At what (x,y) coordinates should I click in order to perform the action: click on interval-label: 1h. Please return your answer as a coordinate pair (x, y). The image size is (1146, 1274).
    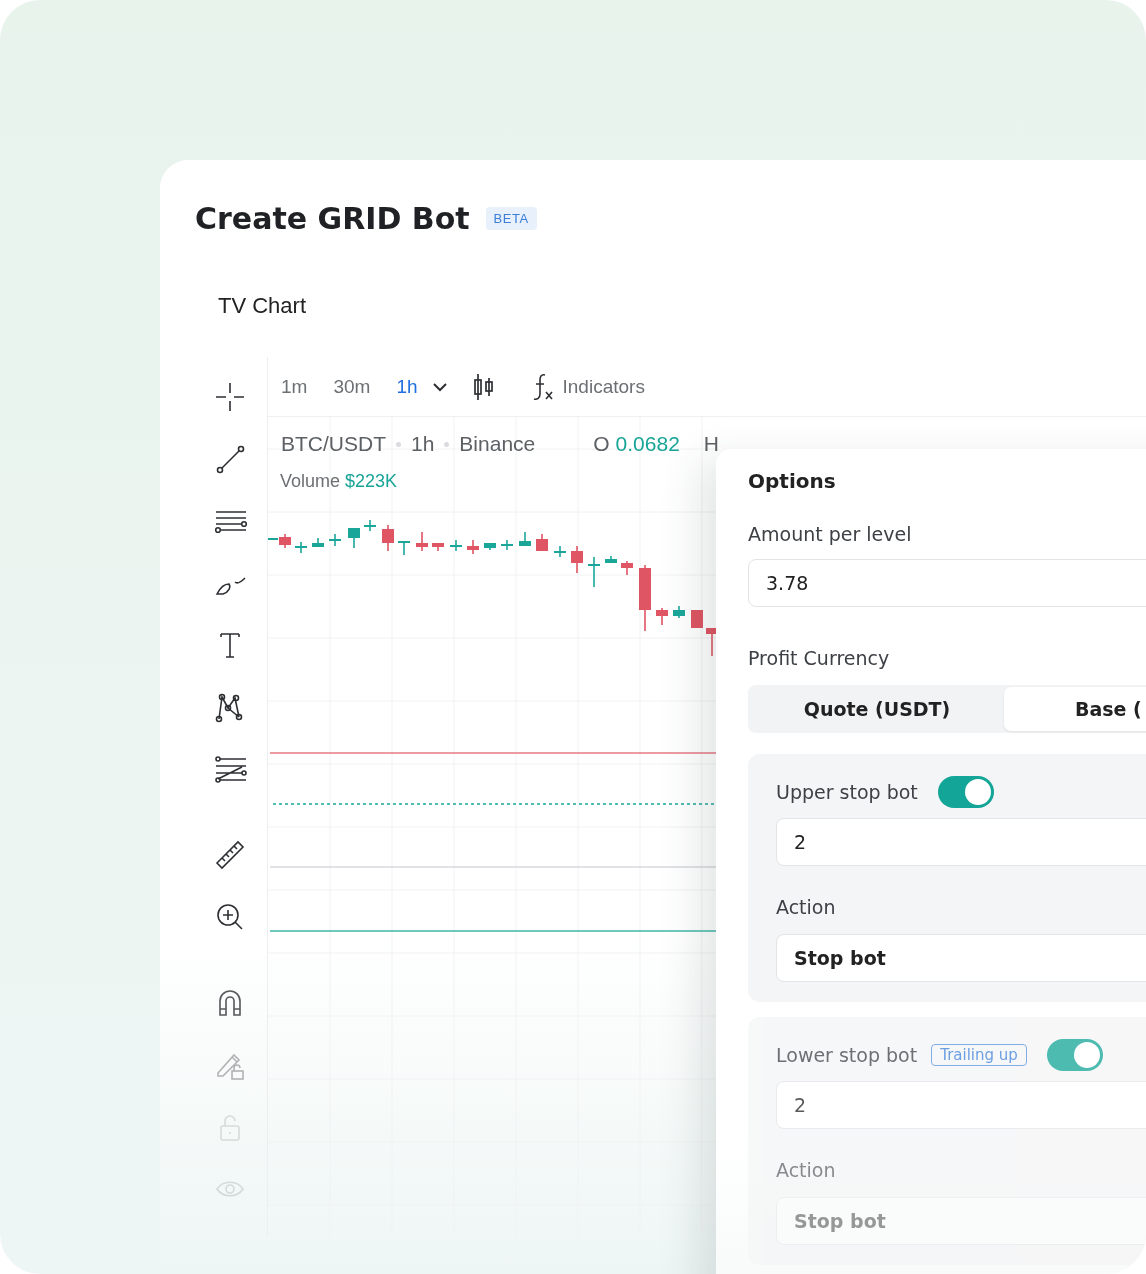
    Looking at the image, I should click on (423, 444).